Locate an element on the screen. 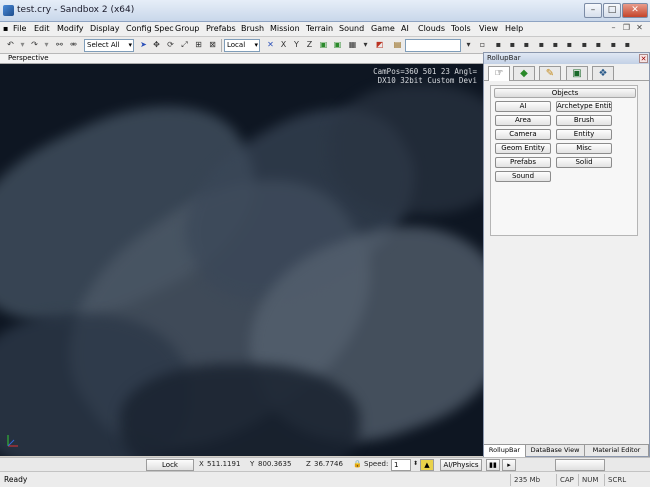 The width and height of the screenshot is (650, 487). modify-tab-icon: ✎ is located at coordinates (550, 73).